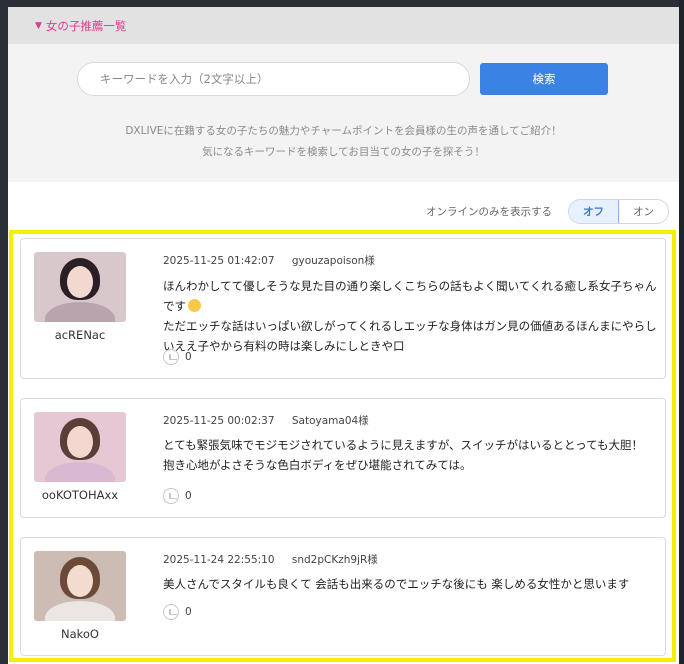 The width and height of the screenshot is (684, 664). I want to click on online-filter: オンラインのみを表示する オフ オン, so click(547, 211).